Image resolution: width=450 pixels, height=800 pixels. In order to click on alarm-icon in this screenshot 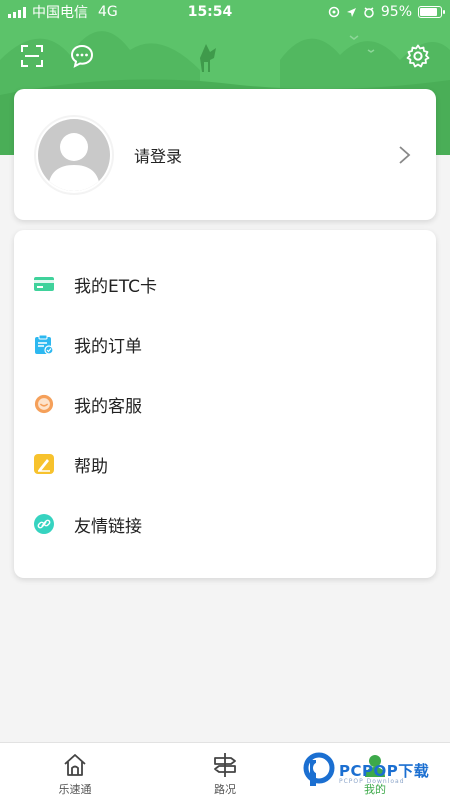, I will do `click(369, 12)`.